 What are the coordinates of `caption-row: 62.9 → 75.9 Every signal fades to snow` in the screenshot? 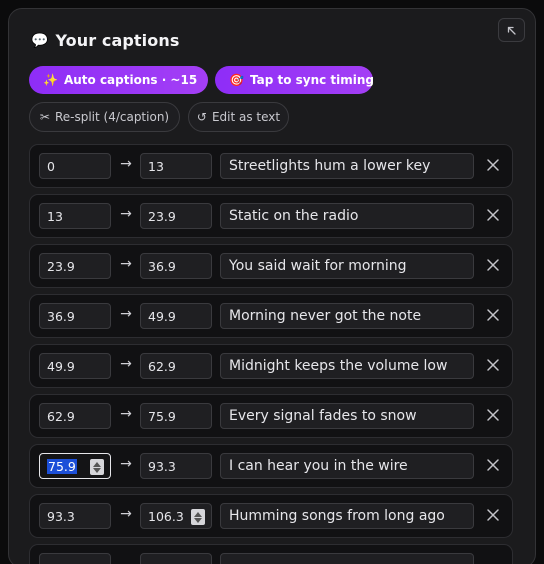 It's located at (271, 416).